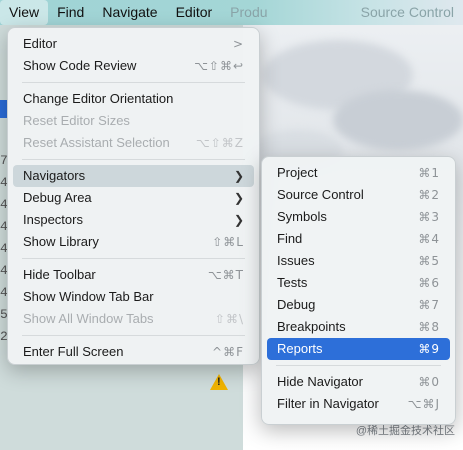  What do you see at coordinates (133, 143) in the screenshot?
I see `menu-item-reset-assistant-selection: Reset Assistant Selection ⌥⇧⌘Z` at bounding box center [133, 143].